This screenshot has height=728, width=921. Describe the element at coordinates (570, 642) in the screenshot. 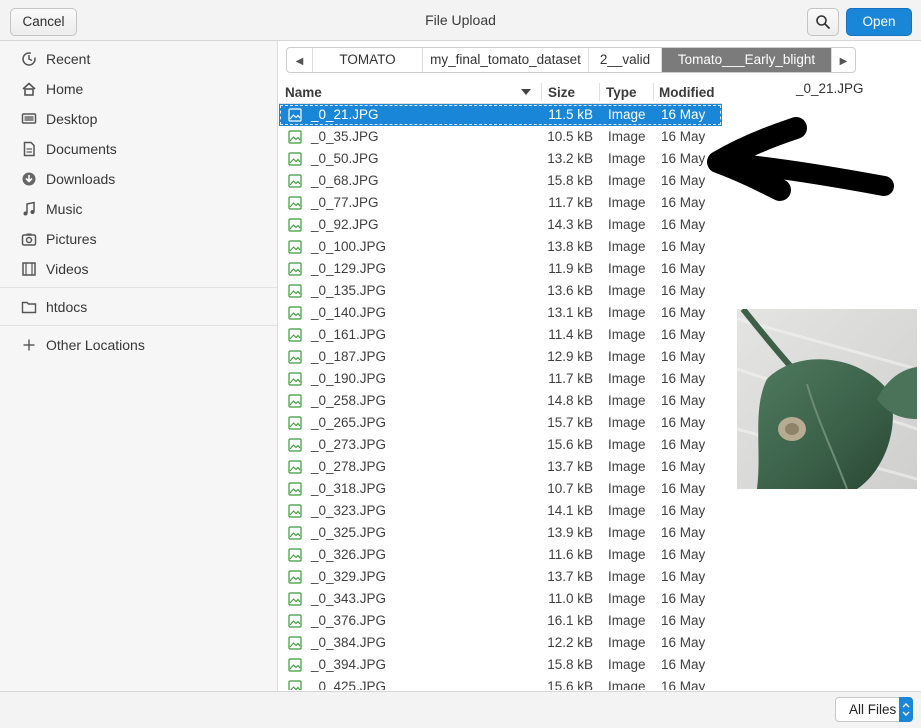

I see `file-size: 12.2 kB` at that location.